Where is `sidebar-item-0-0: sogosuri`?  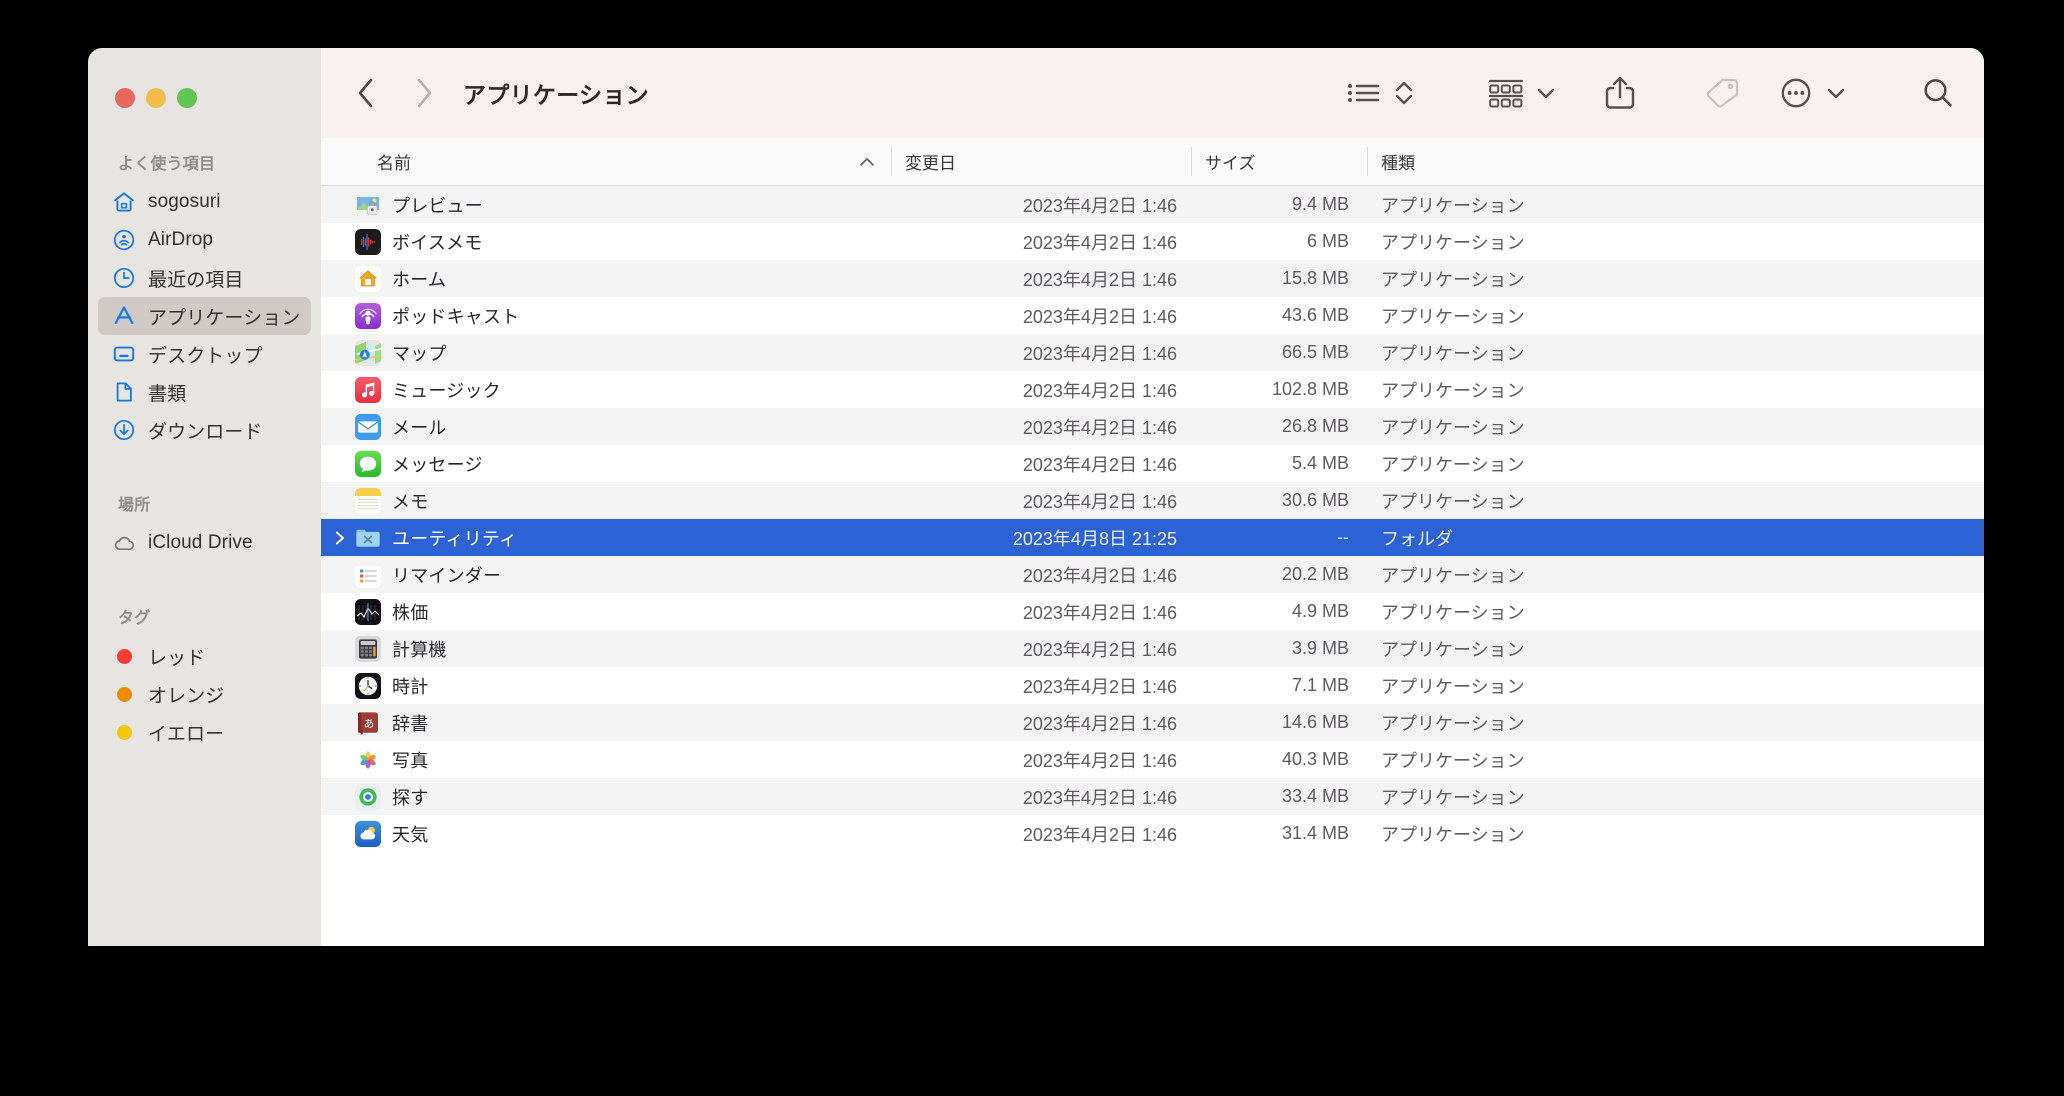 sidebar-item-0-0: sogosuri is located at coordinates (204, 202).